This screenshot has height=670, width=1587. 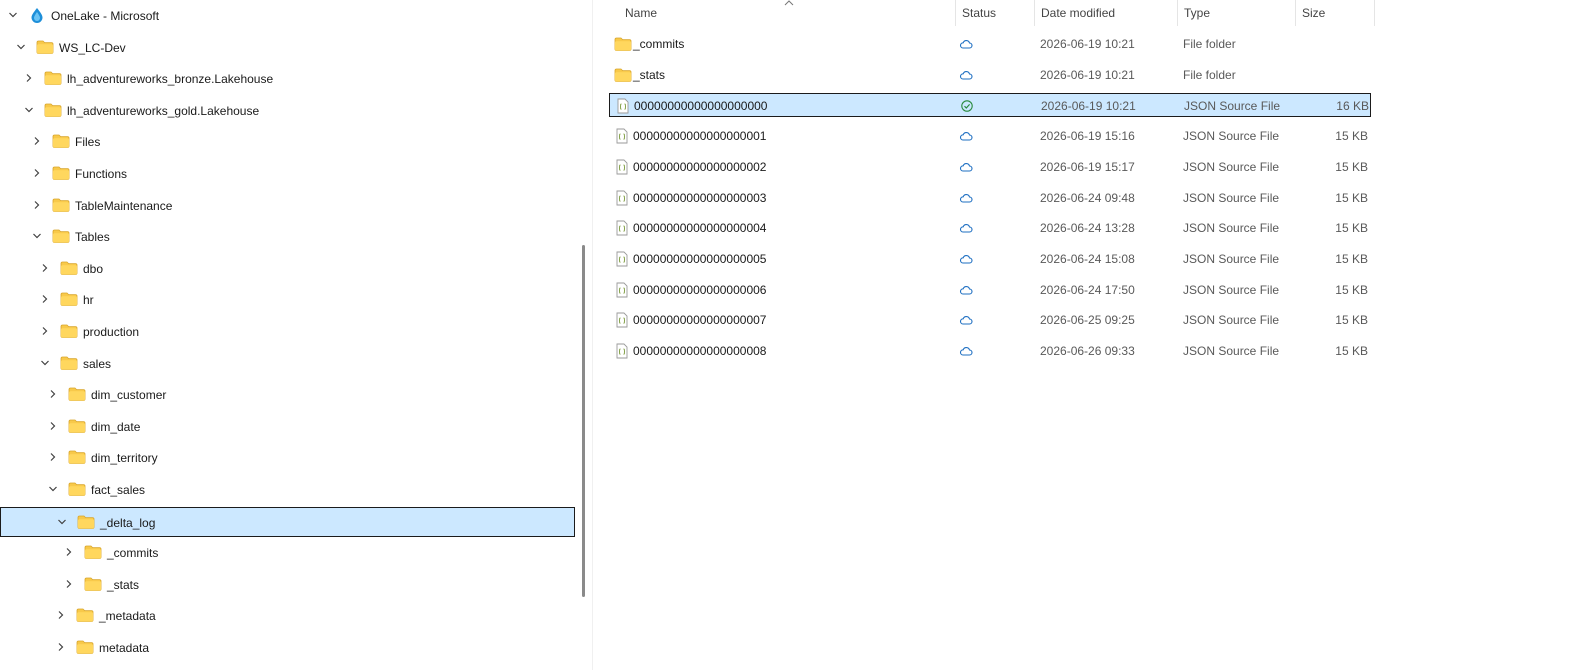 I want to click on tree-item: sales, so click(x=287, y=364).